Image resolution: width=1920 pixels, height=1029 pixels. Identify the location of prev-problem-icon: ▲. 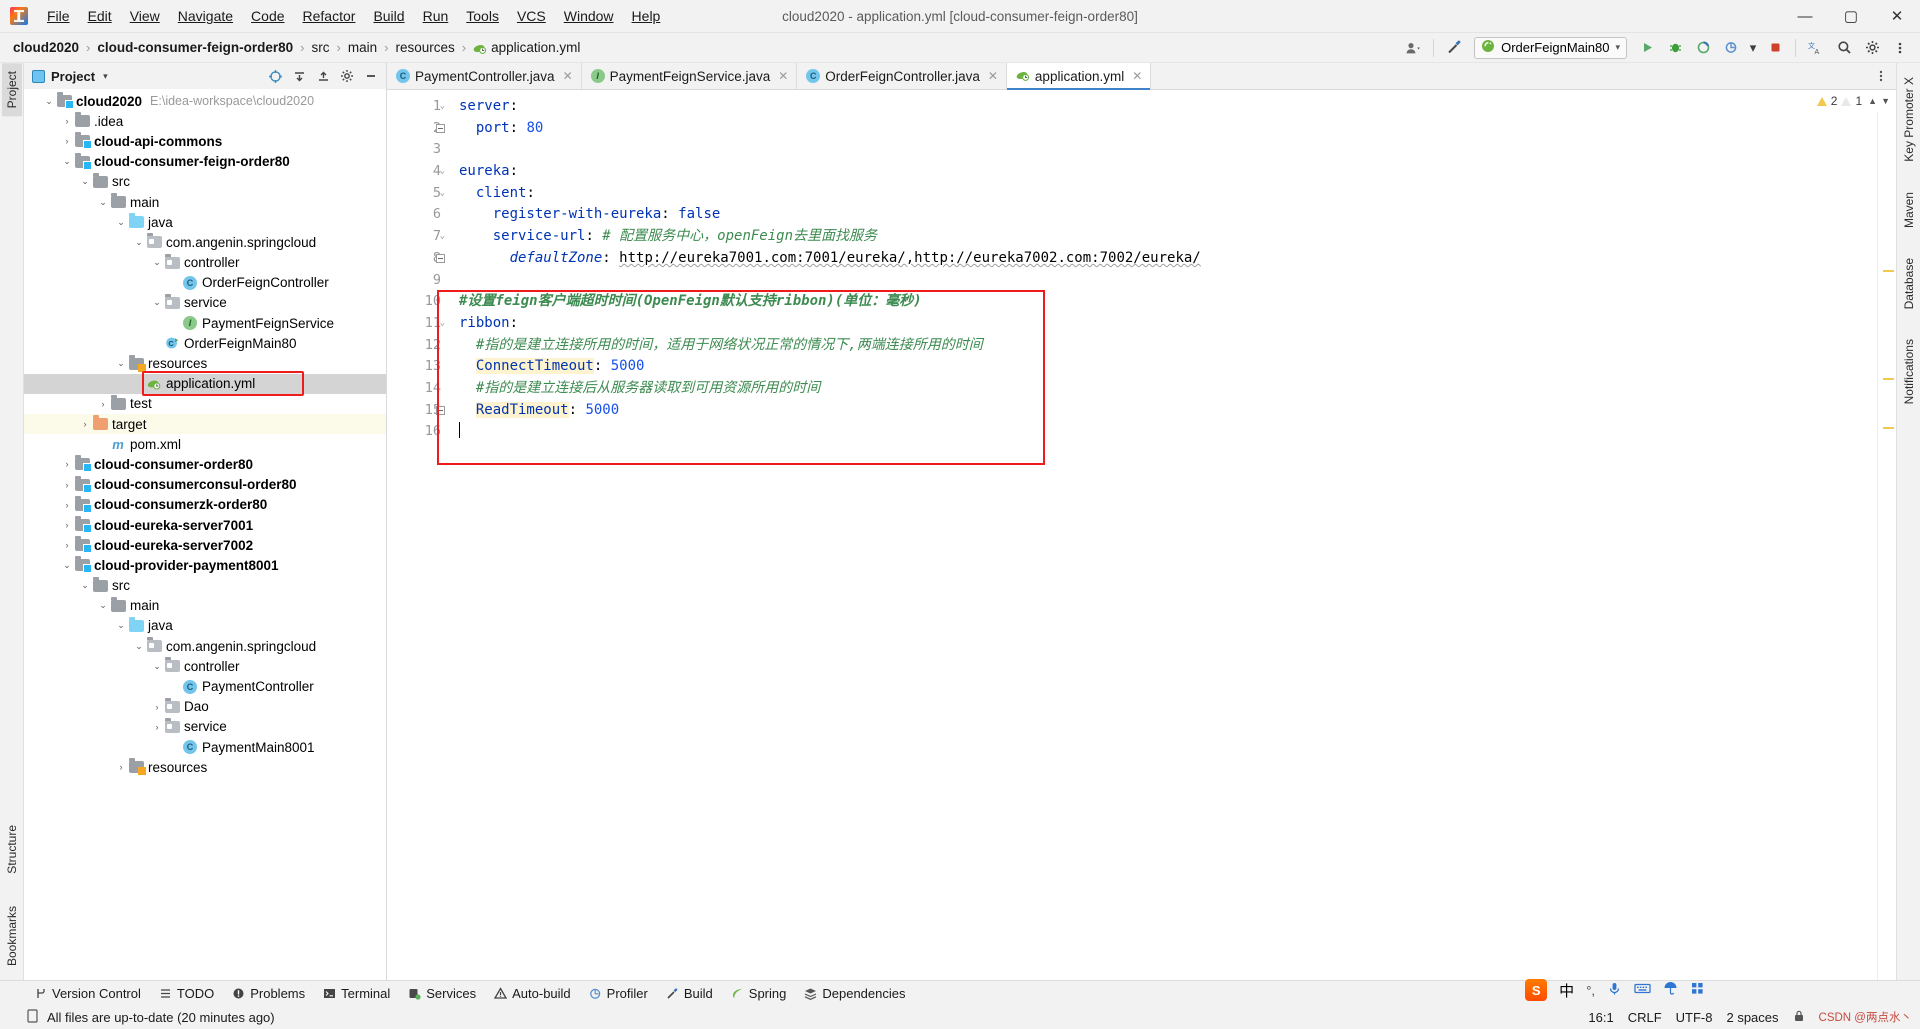
(1872, 101).